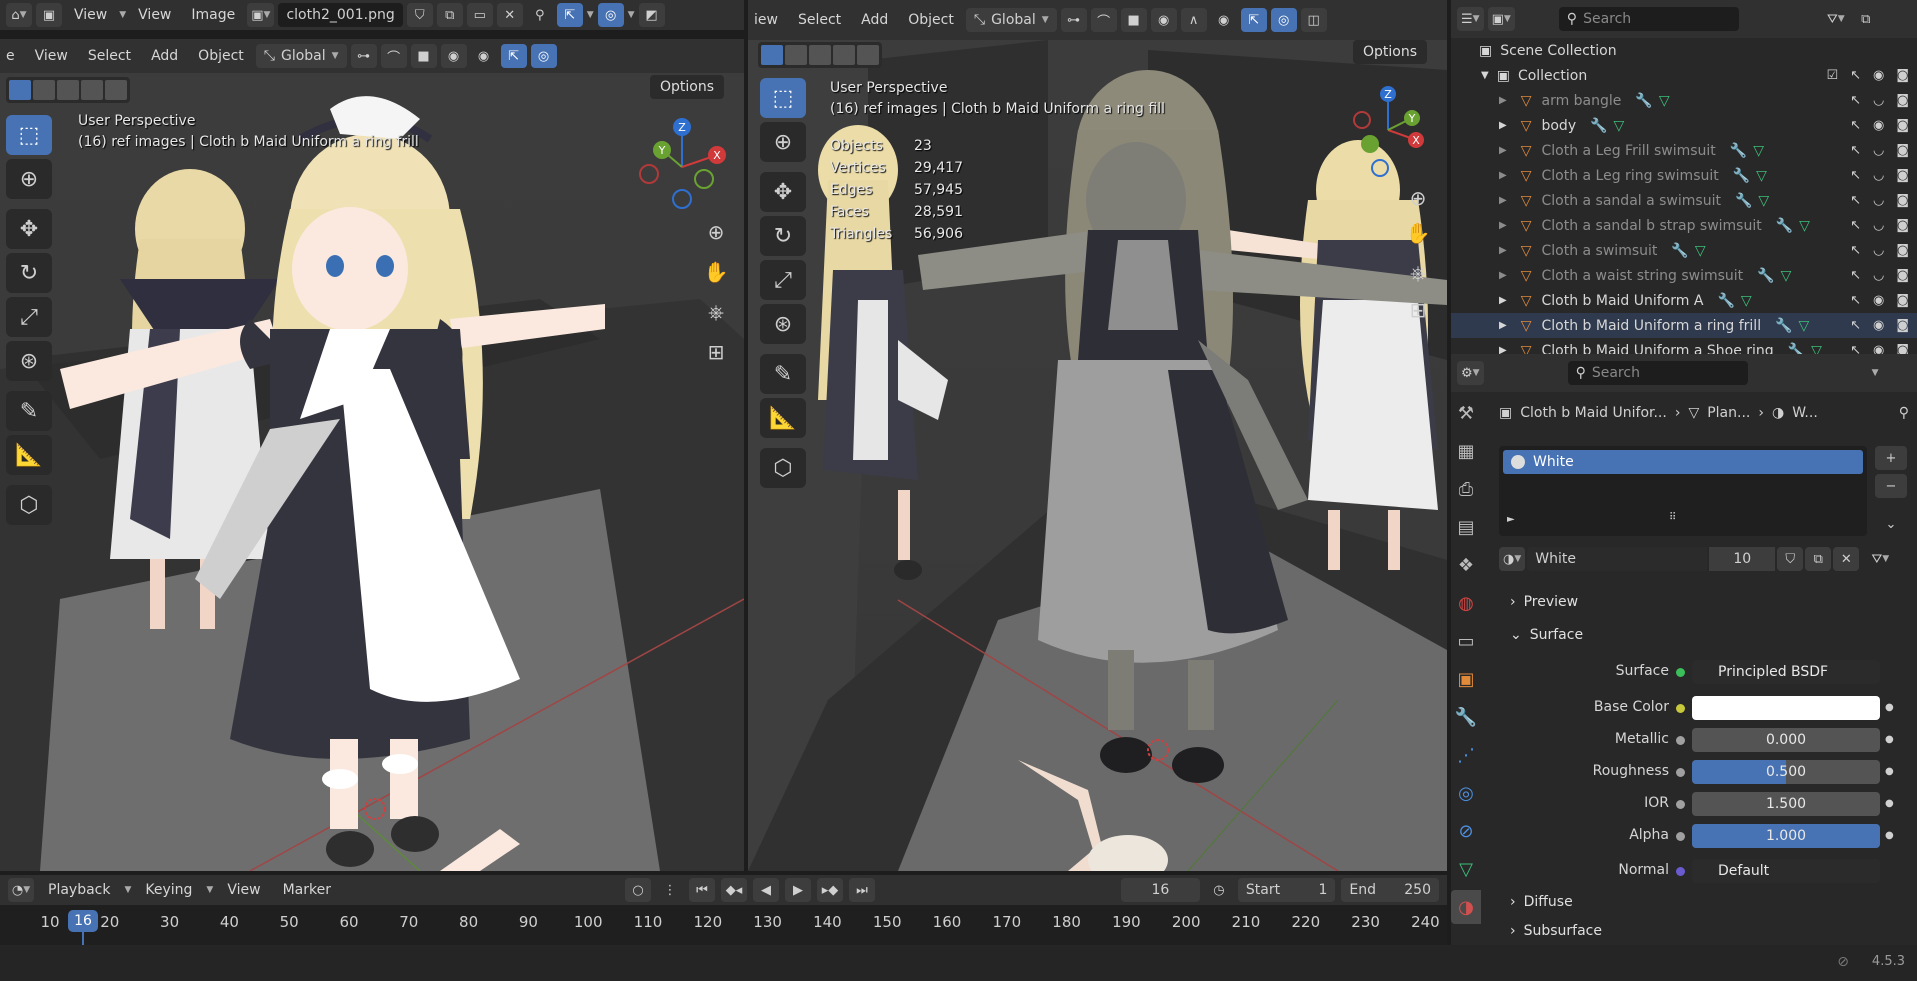  What do you see at coordinates (1683, 462) in the screenshot?
I see `material-slot-row: White` at bounding box center [1683, 462].